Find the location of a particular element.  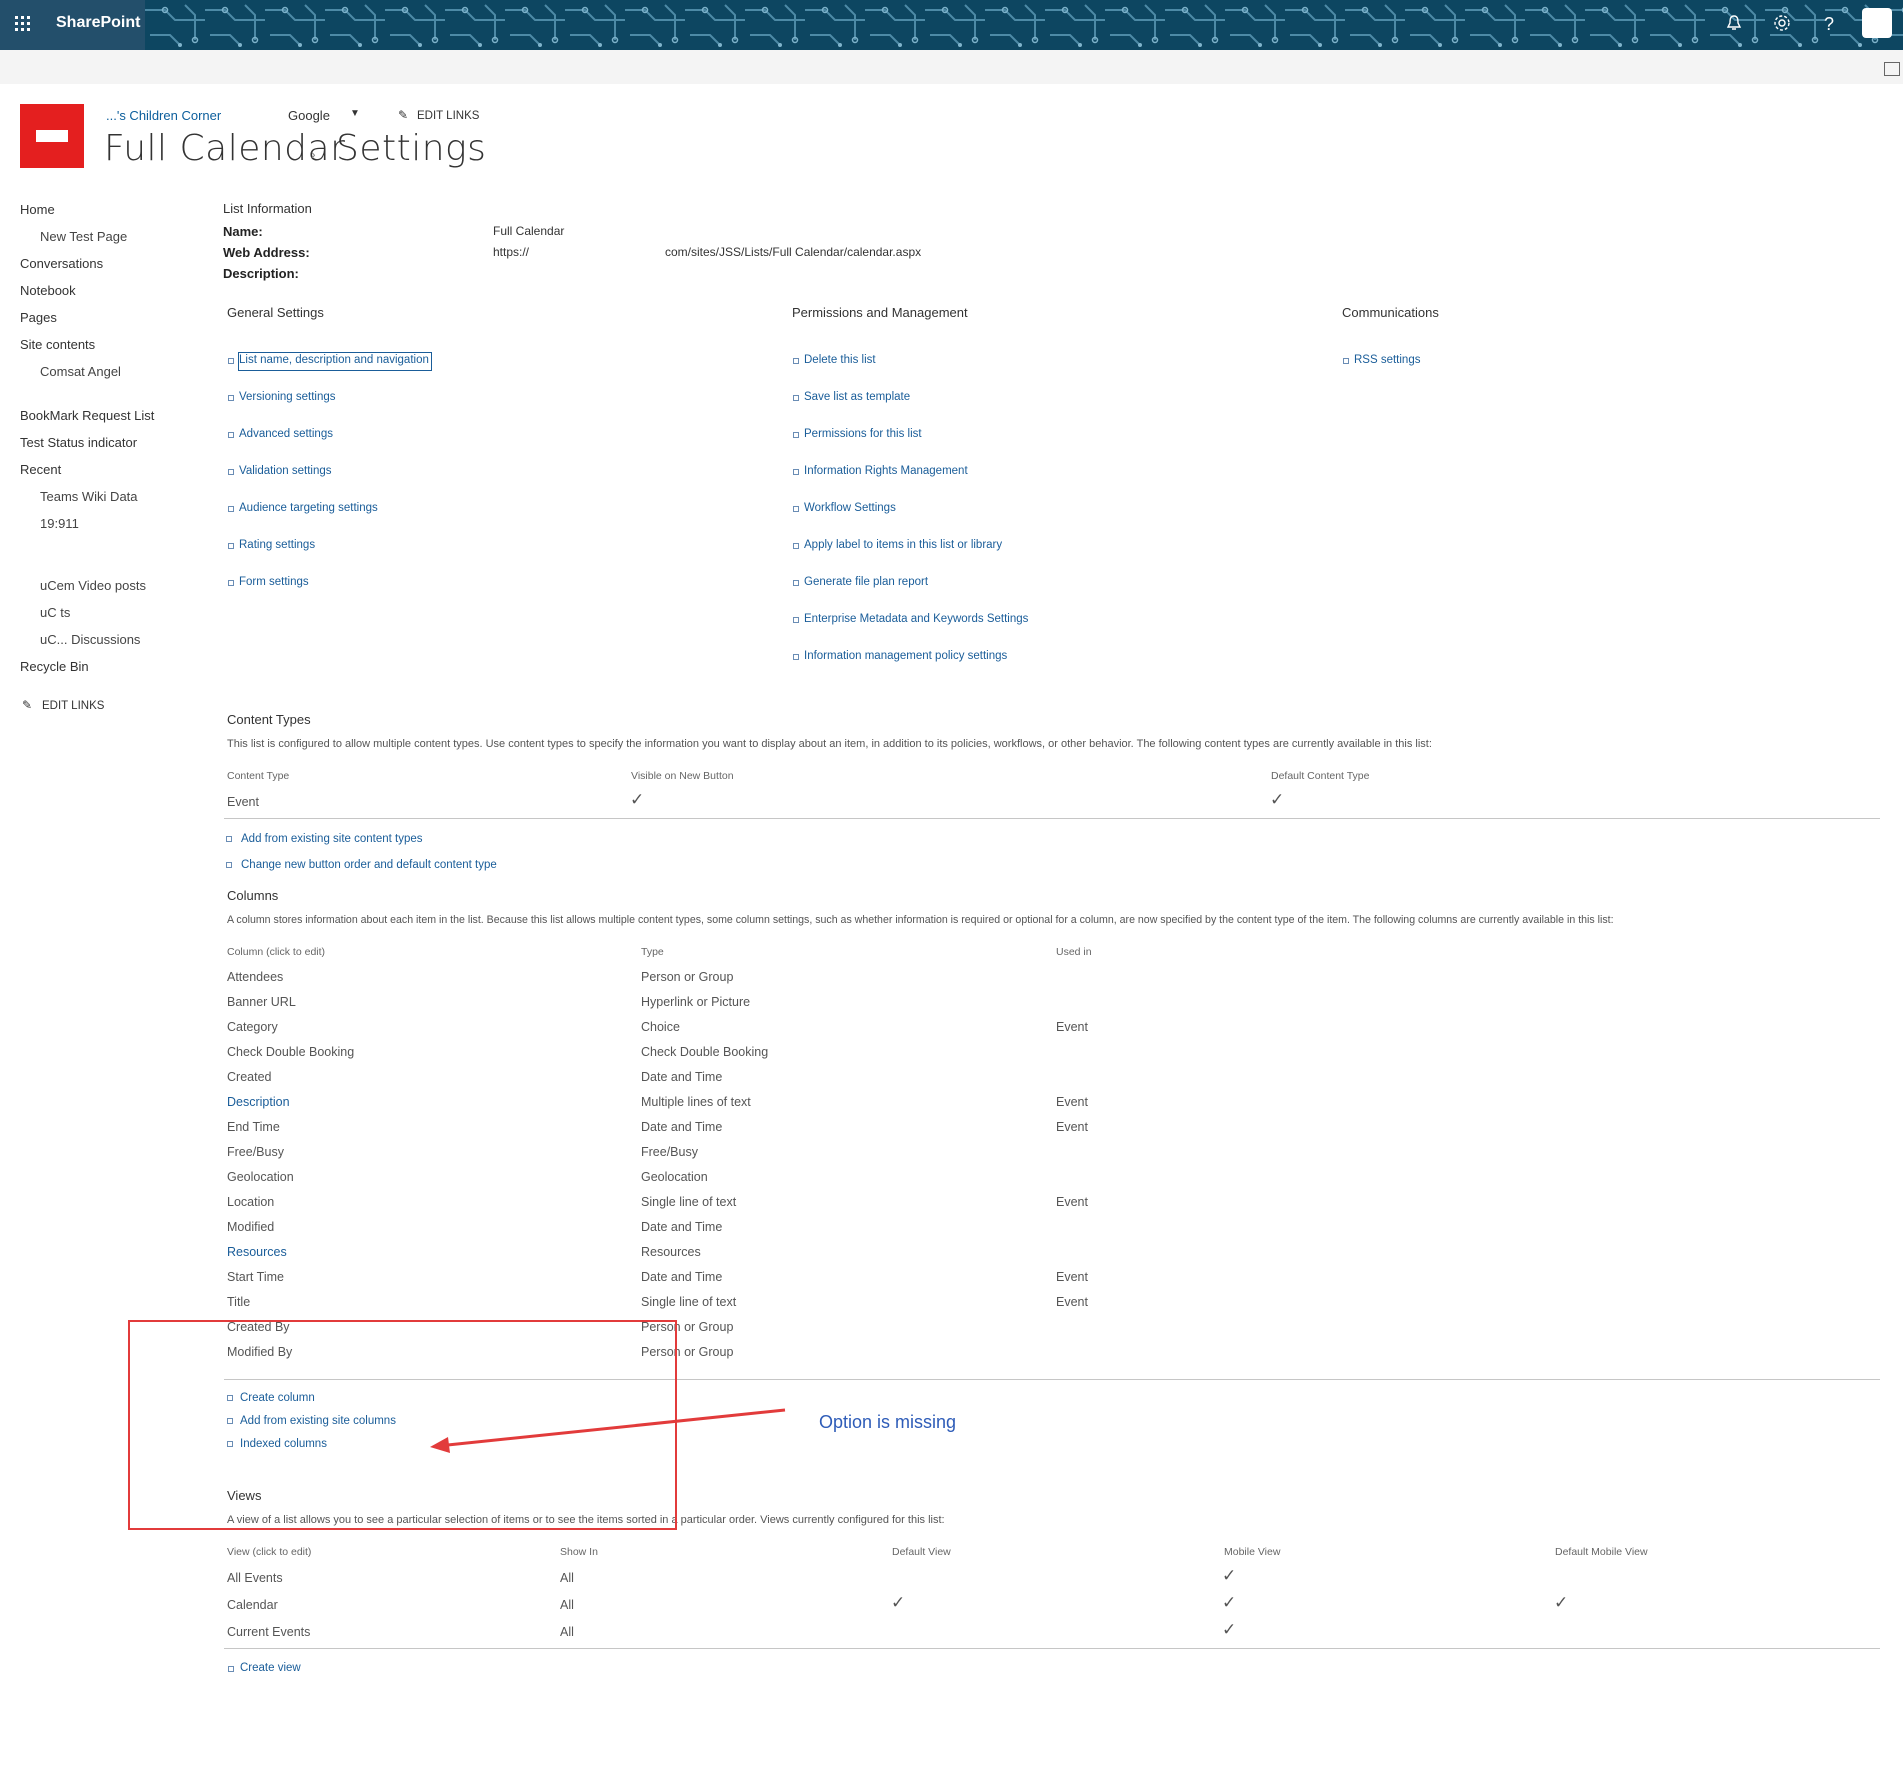

col-header-used-in: Used in is located at coordinates (1074, 952).